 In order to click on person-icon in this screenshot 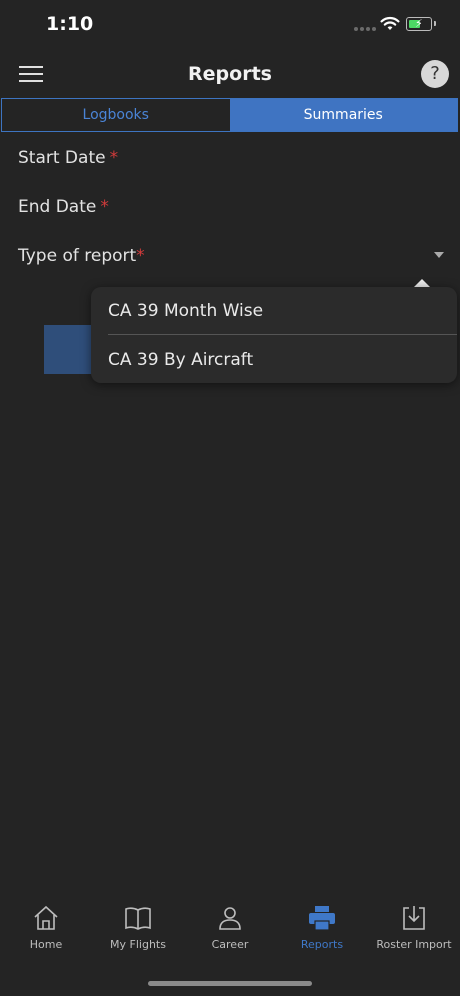, I will do `click(230, 918)`.